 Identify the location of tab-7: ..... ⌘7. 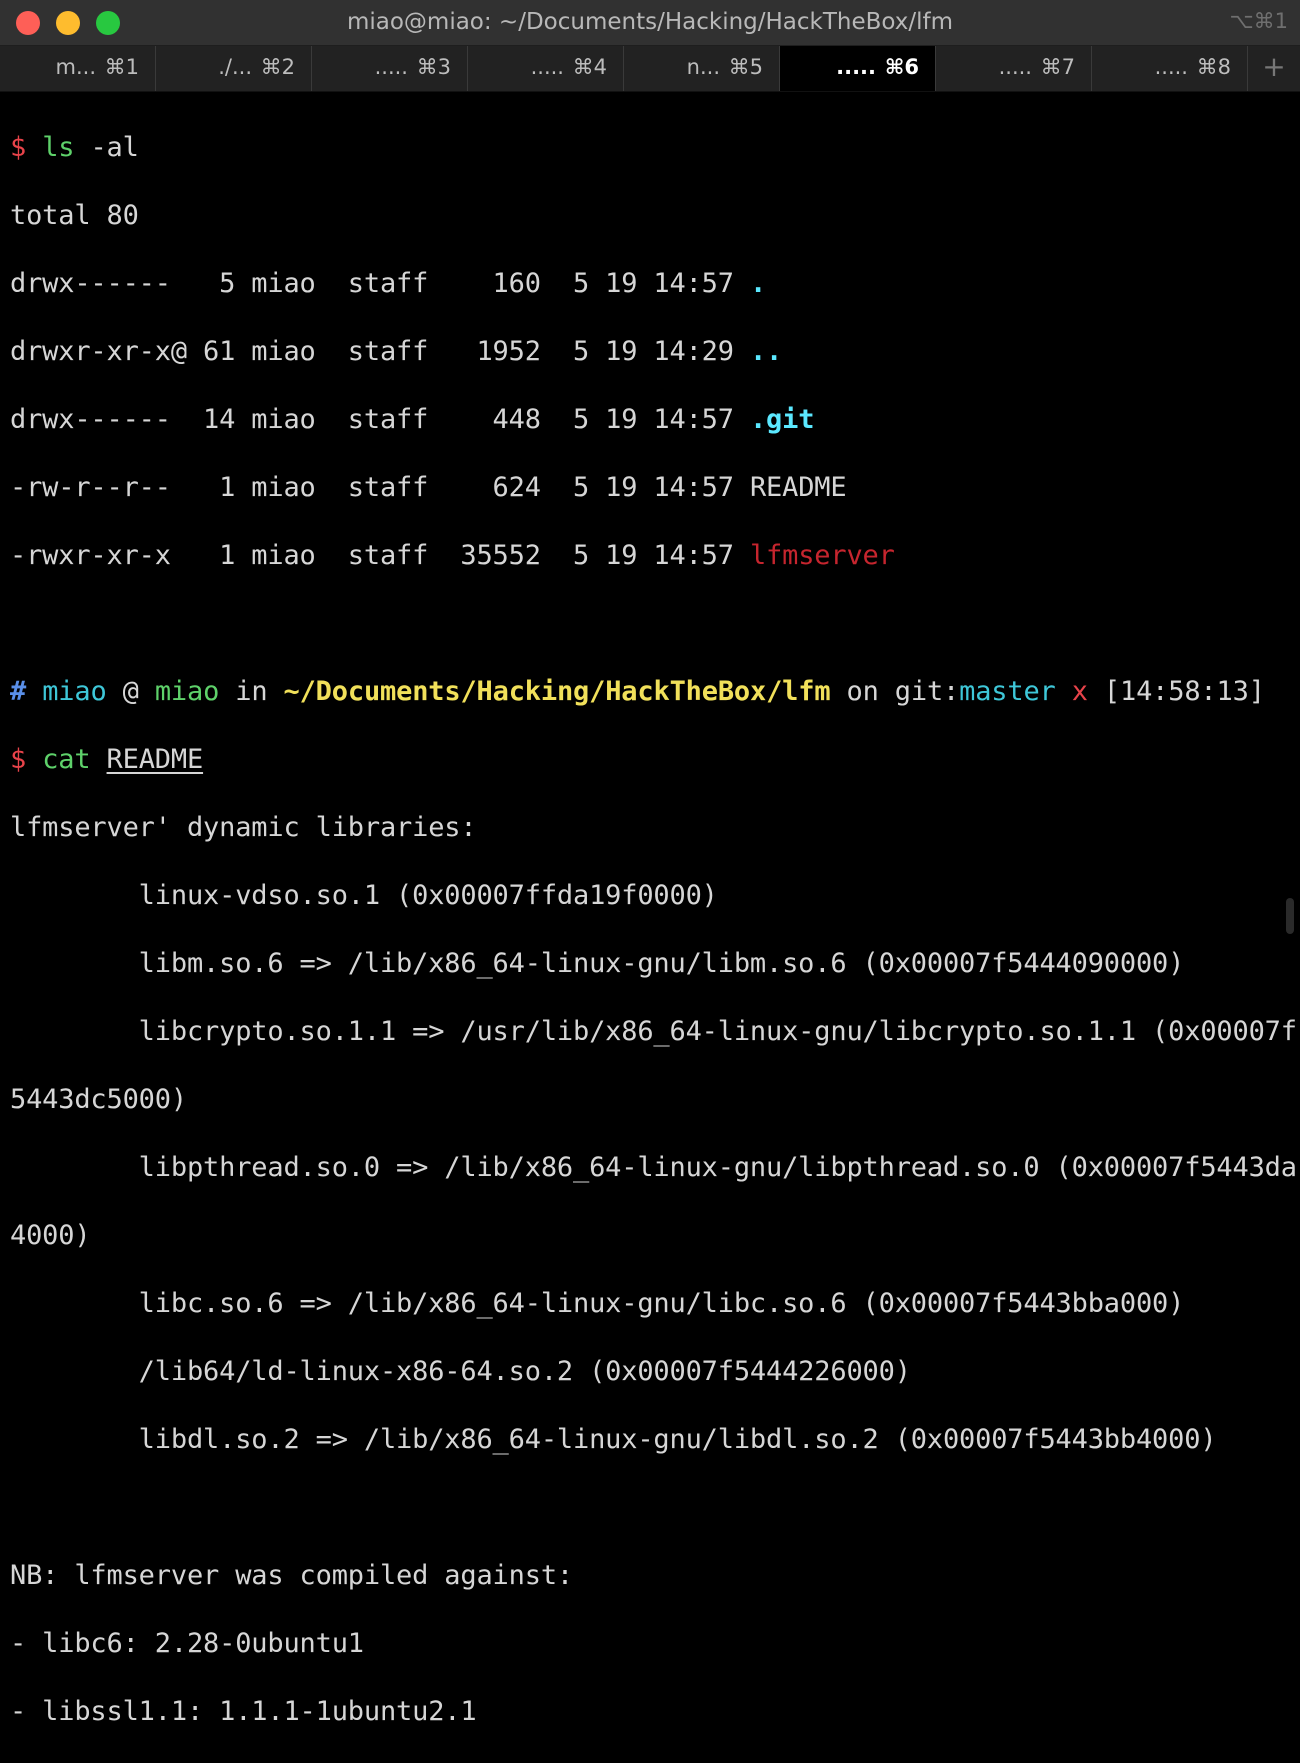
(1014, 68).